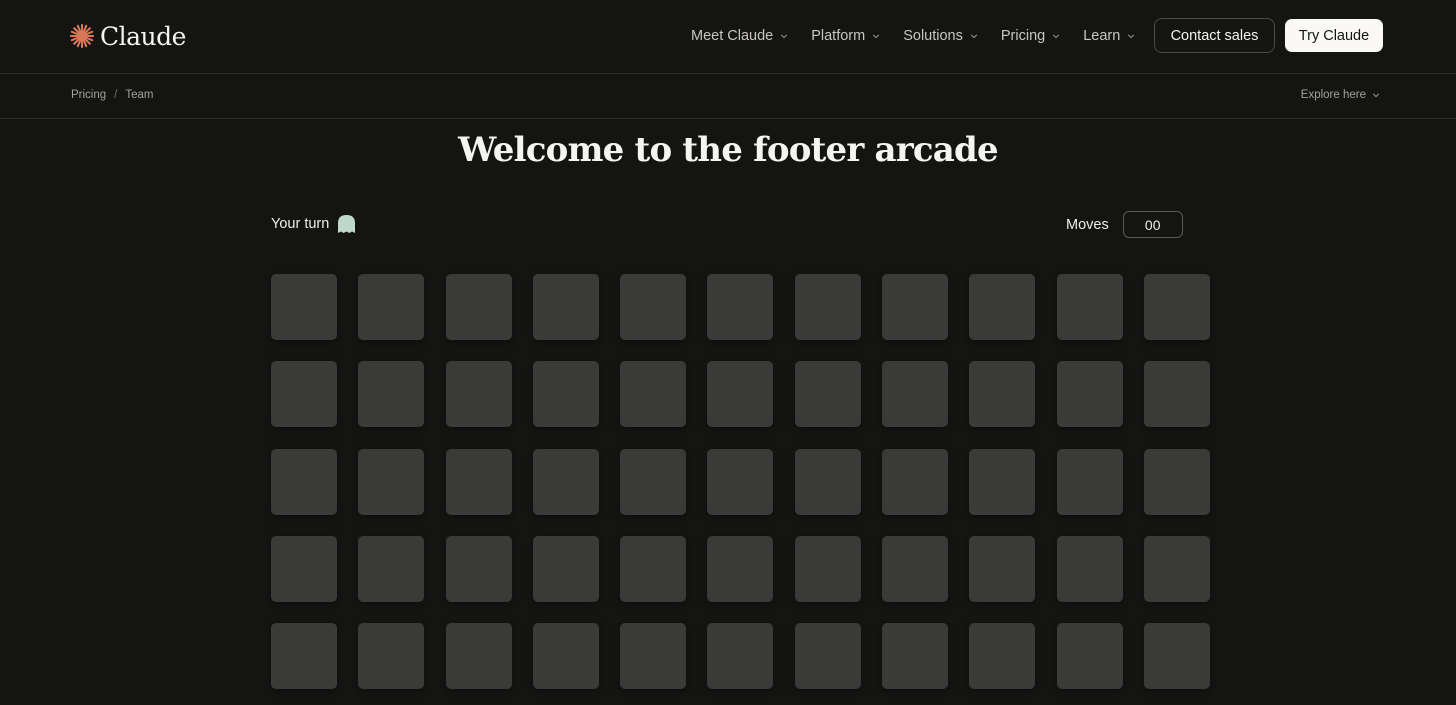  I want to click on nav-item-label: Meet Claude, so click(732, 36).